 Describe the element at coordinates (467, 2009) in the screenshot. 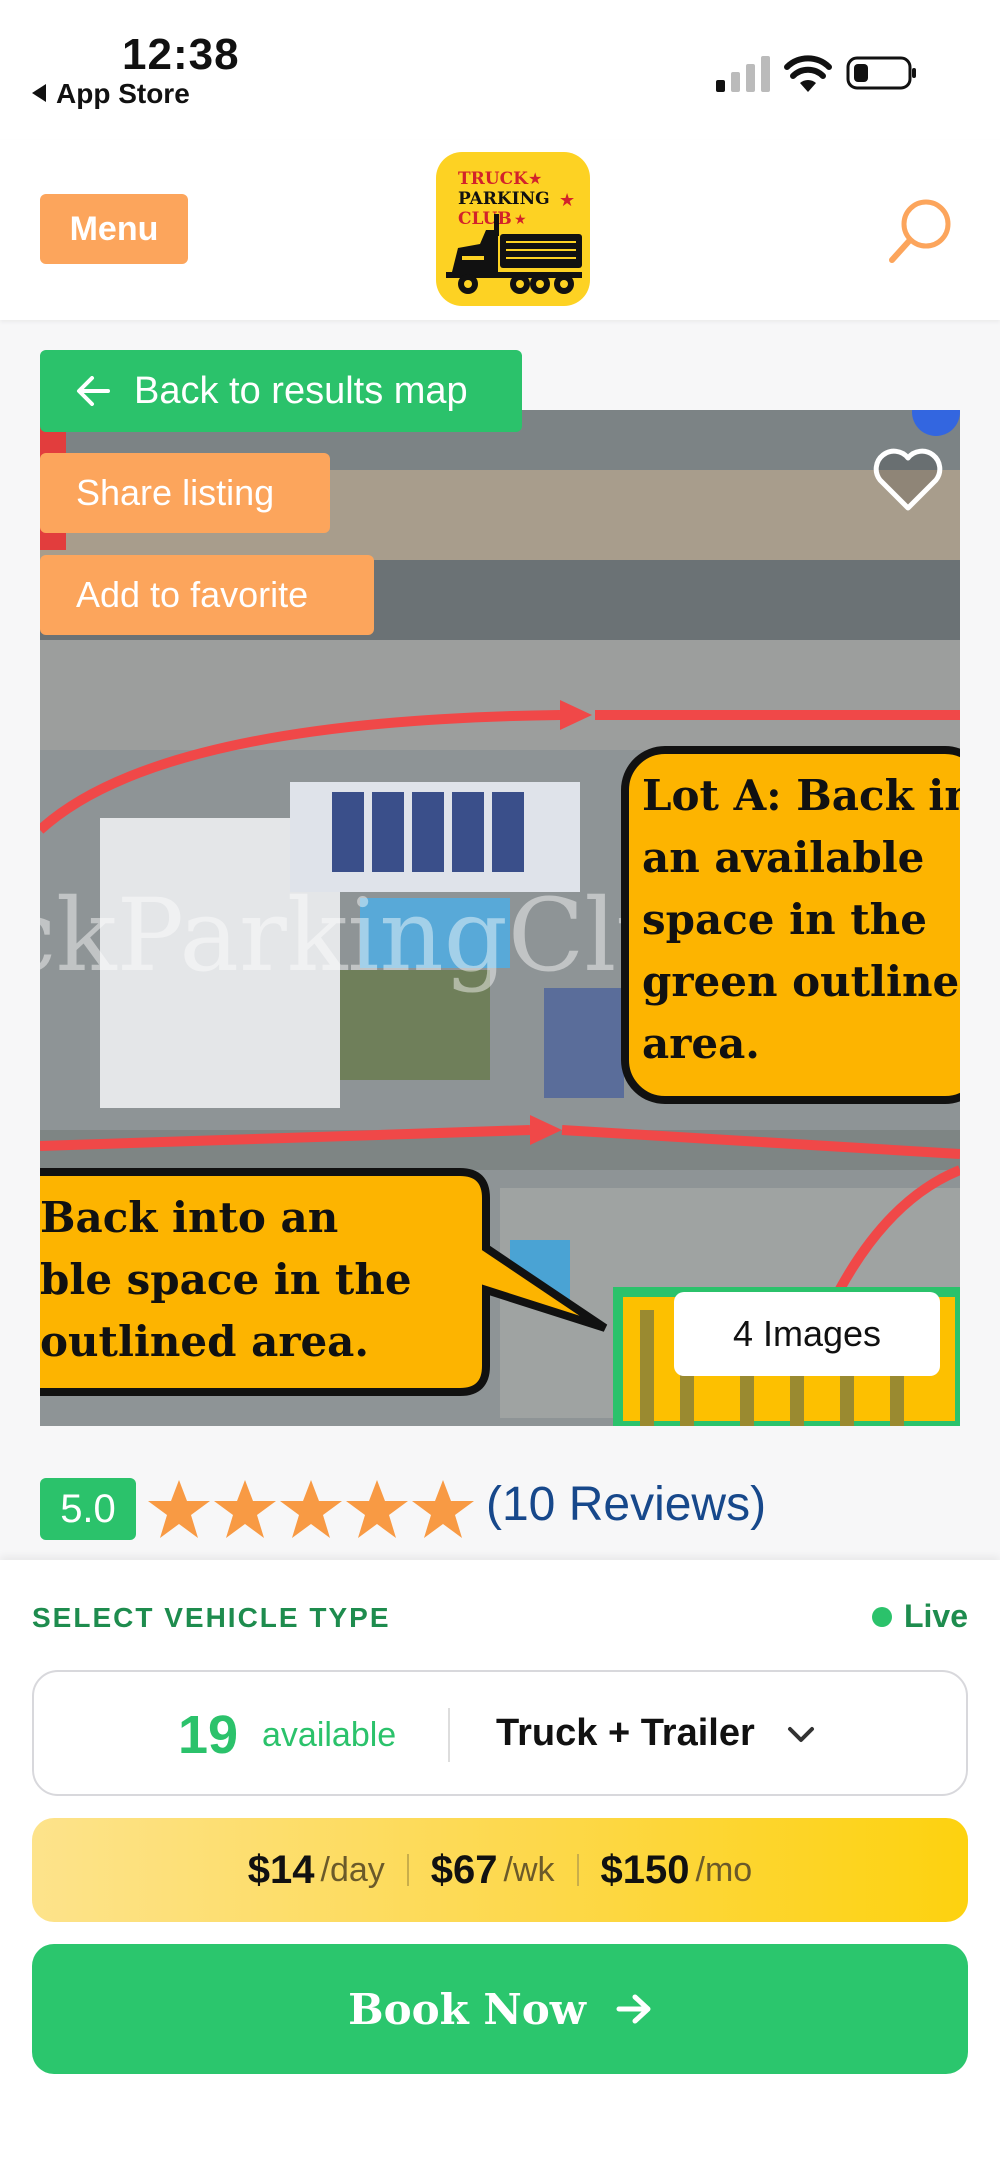

I see `book-now-label: Book Now` at that location.